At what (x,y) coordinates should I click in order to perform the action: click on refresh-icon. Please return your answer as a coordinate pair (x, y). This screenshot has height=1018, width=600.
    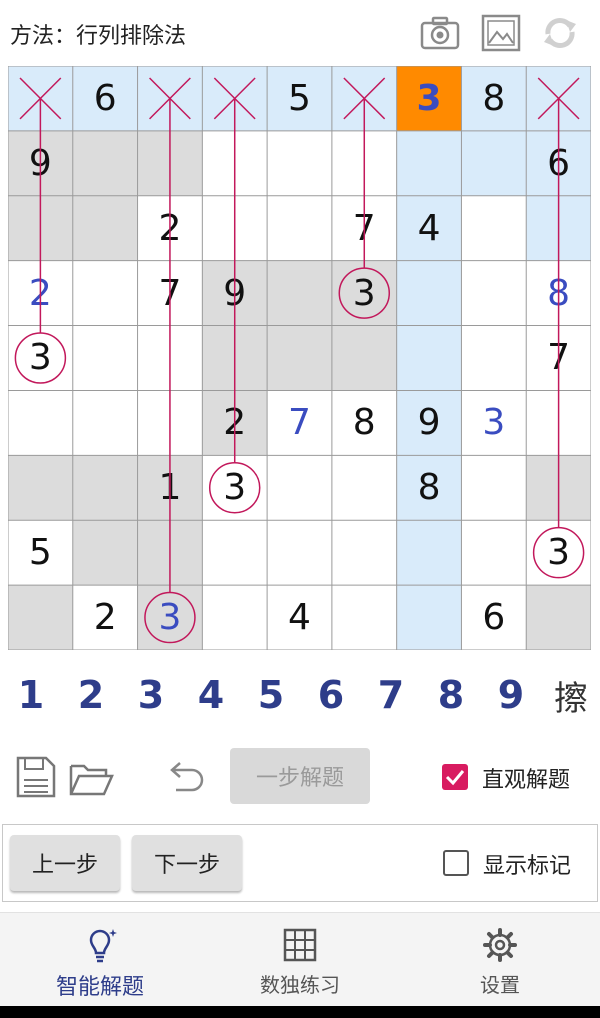
    Looking at the image, I should click on (560, 33).